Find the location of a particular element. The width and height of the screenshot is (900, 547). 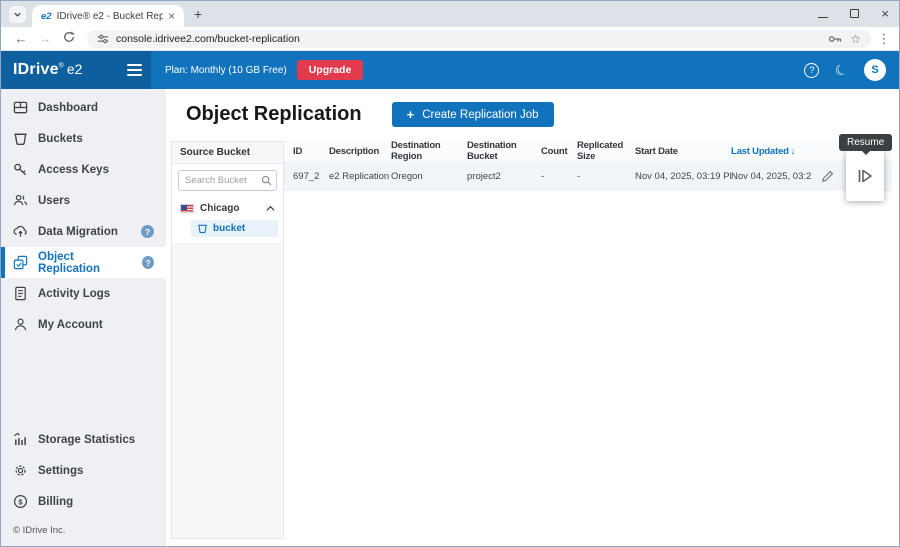

tab-close-icon: × is located at coordinates (171, 16).